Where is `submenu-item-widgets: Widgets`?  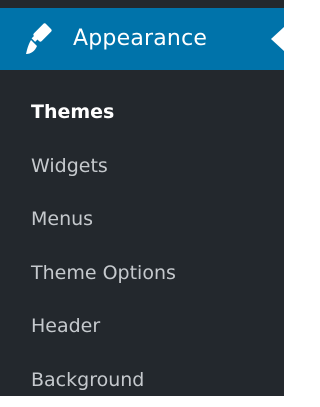 submenu-item-widgets: Widgets is located at coordinates (142, 167).